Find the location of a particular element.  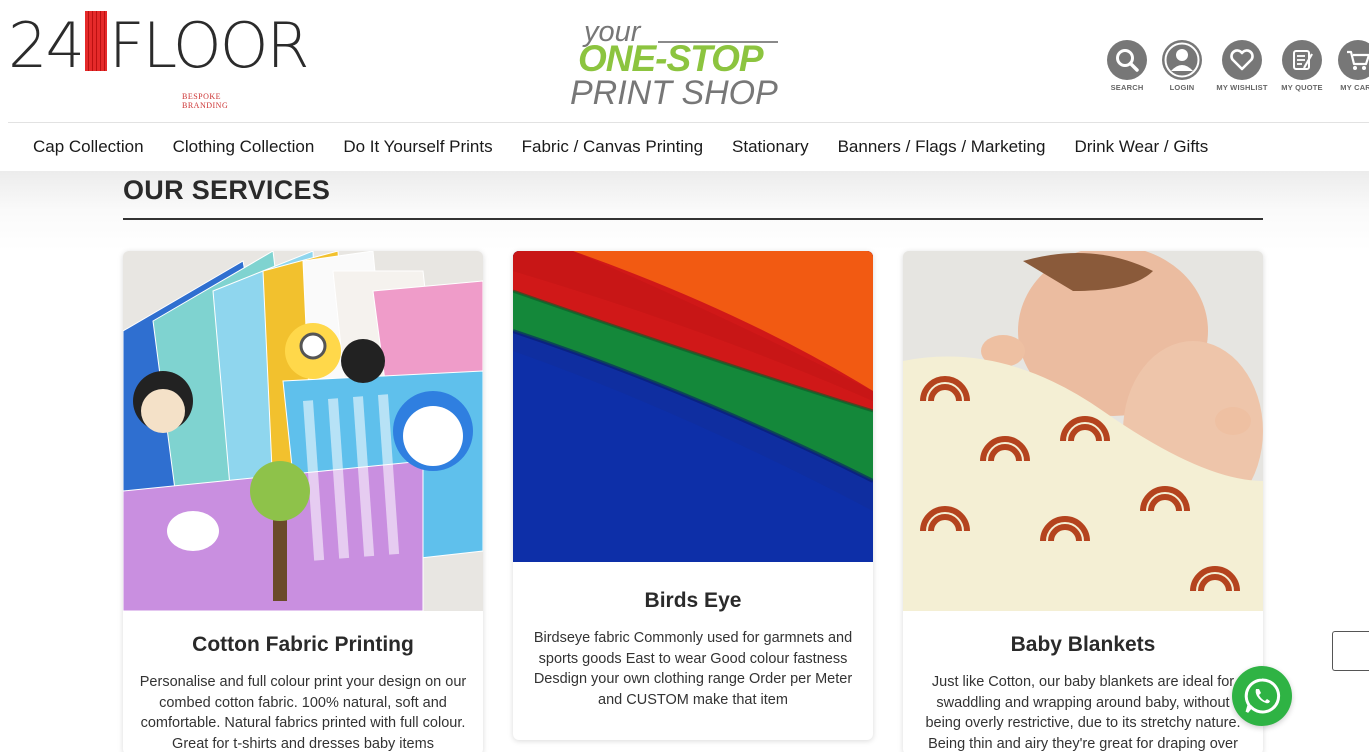

cart-icon is located at coordinates (1353, 60).